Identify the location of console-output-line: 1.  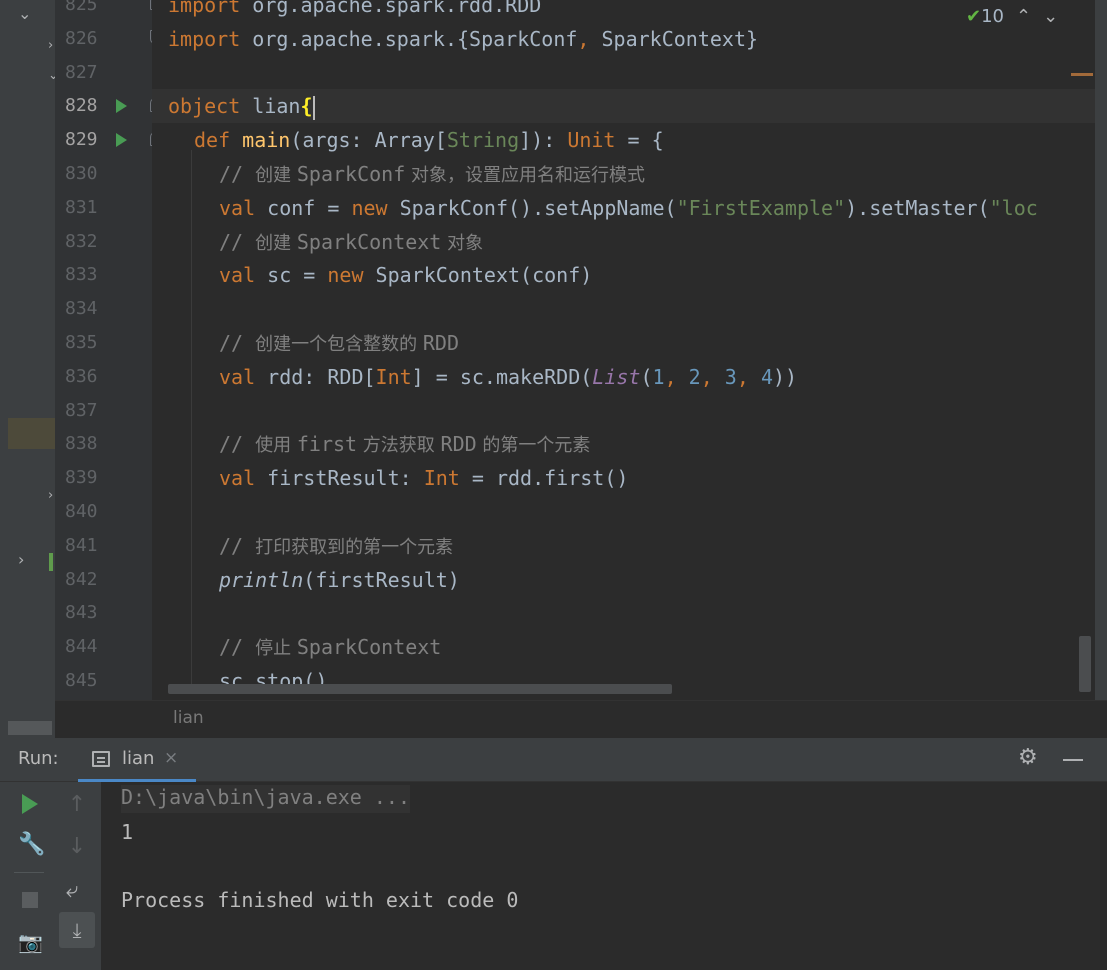
(127, 832).